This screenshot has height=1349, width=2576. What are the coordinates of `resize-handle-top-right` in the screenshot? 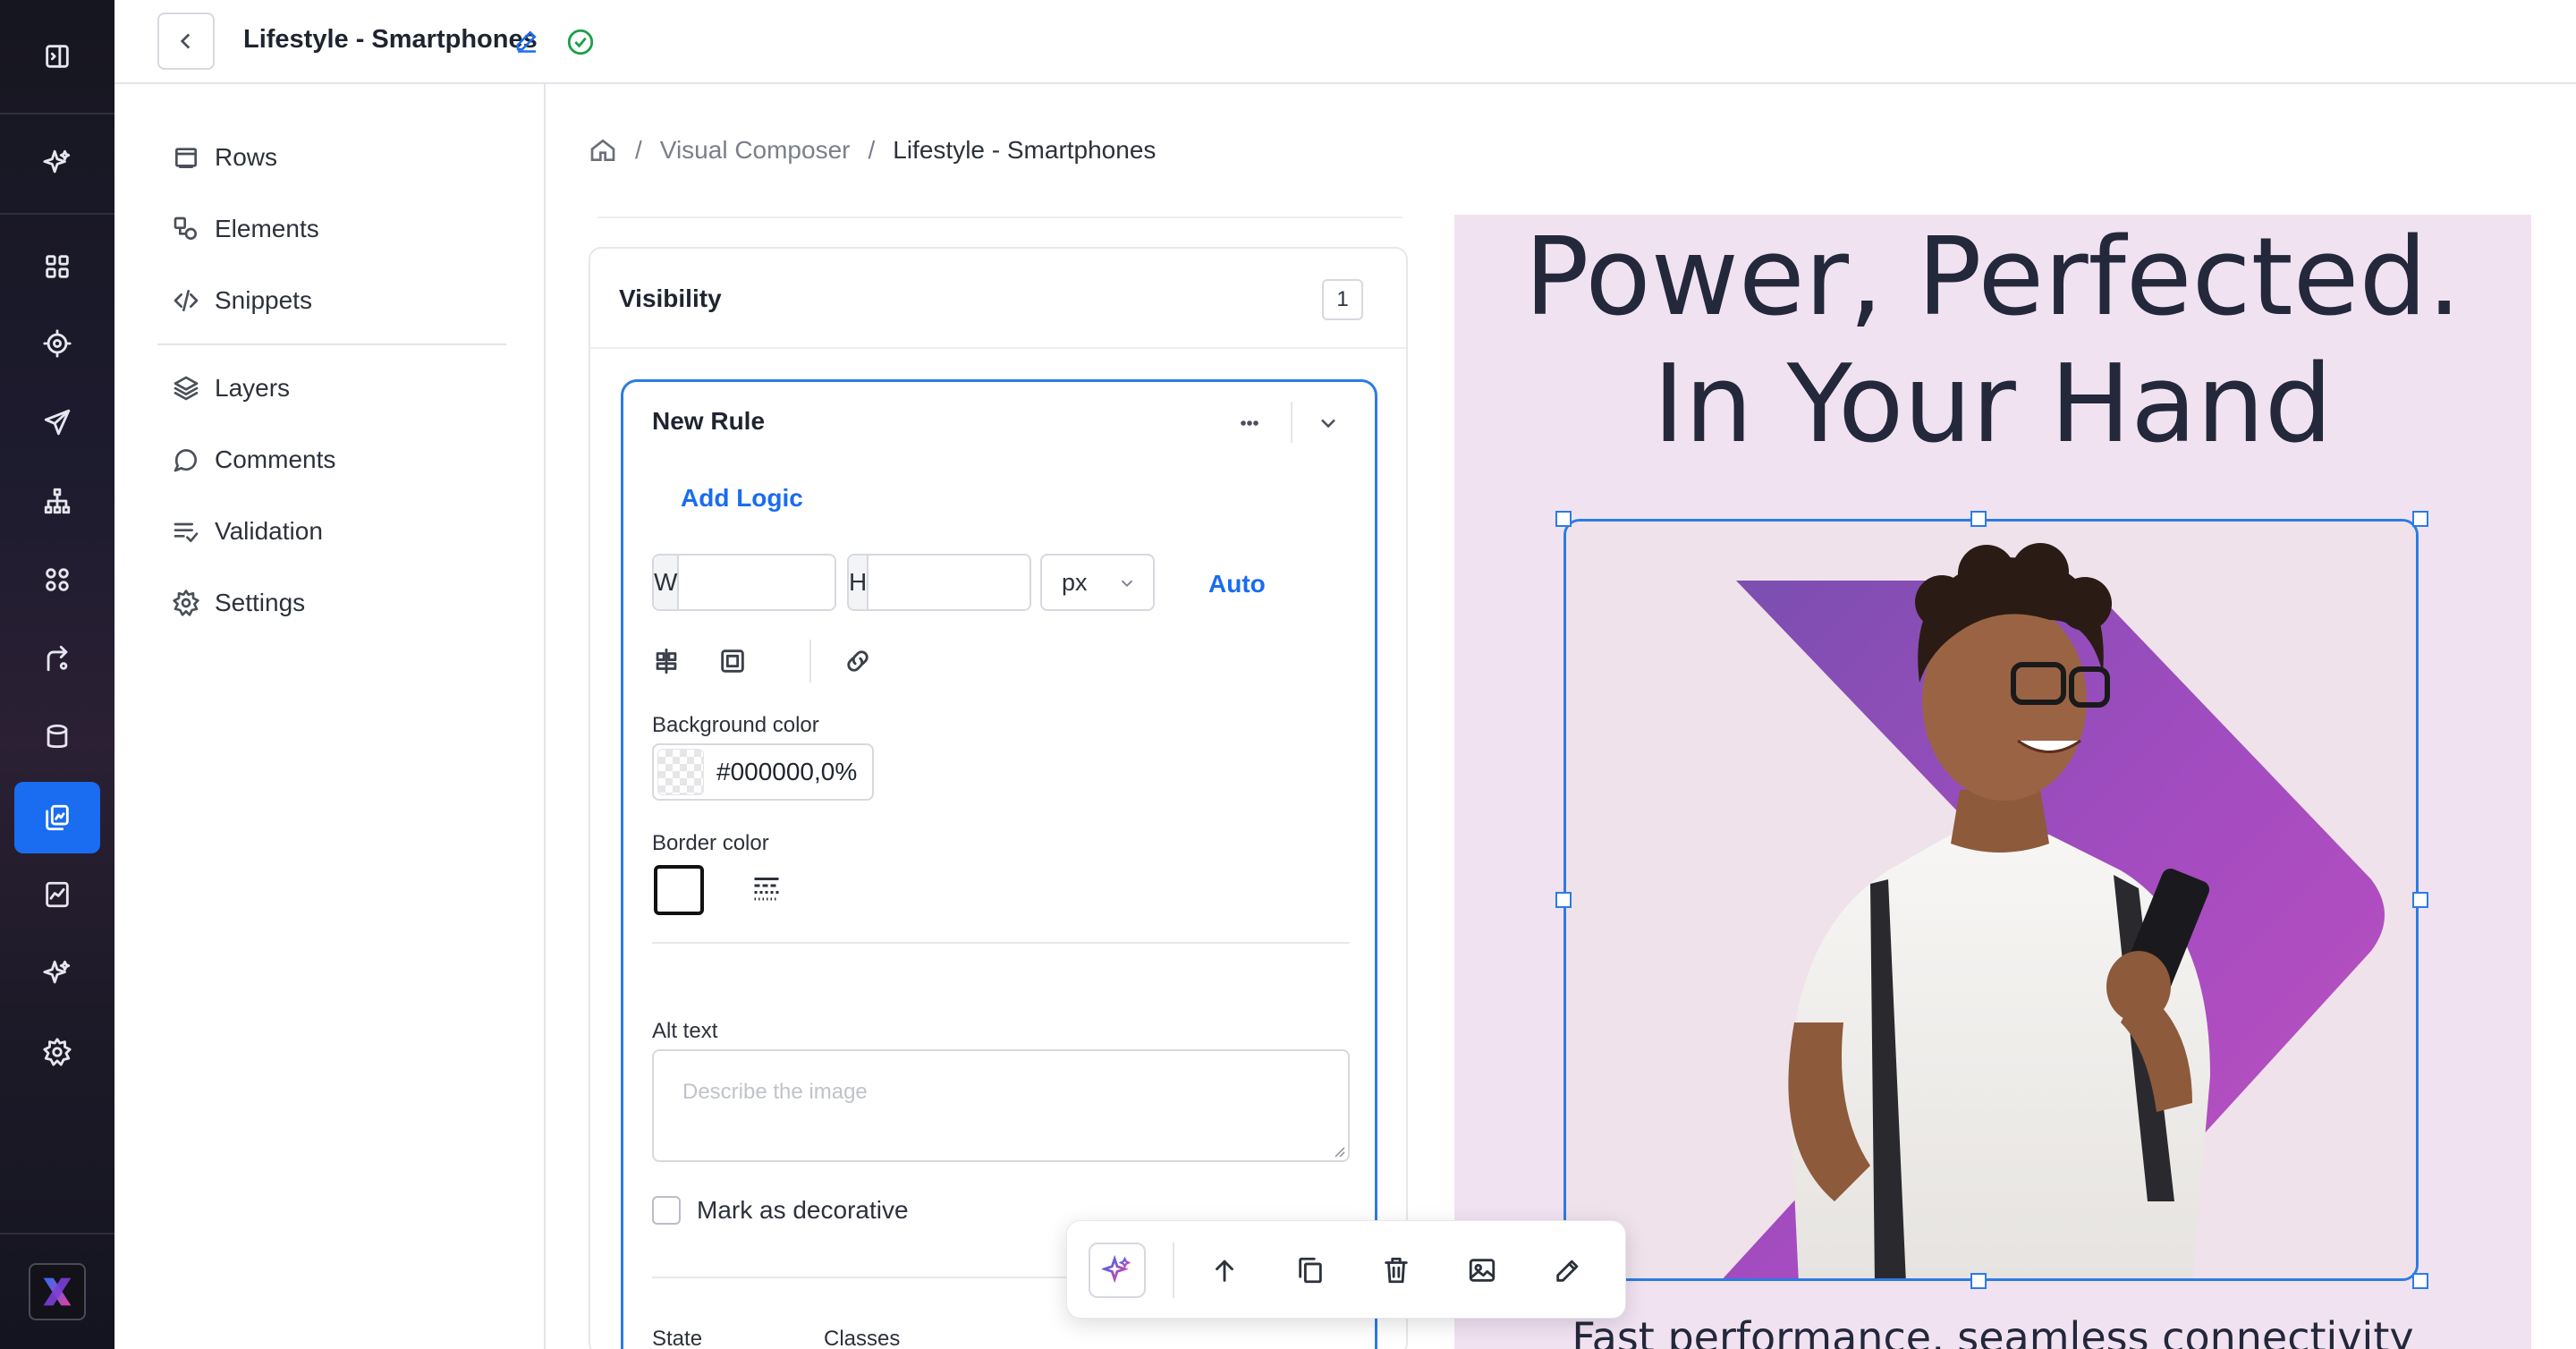 It's located at (2420, 519).